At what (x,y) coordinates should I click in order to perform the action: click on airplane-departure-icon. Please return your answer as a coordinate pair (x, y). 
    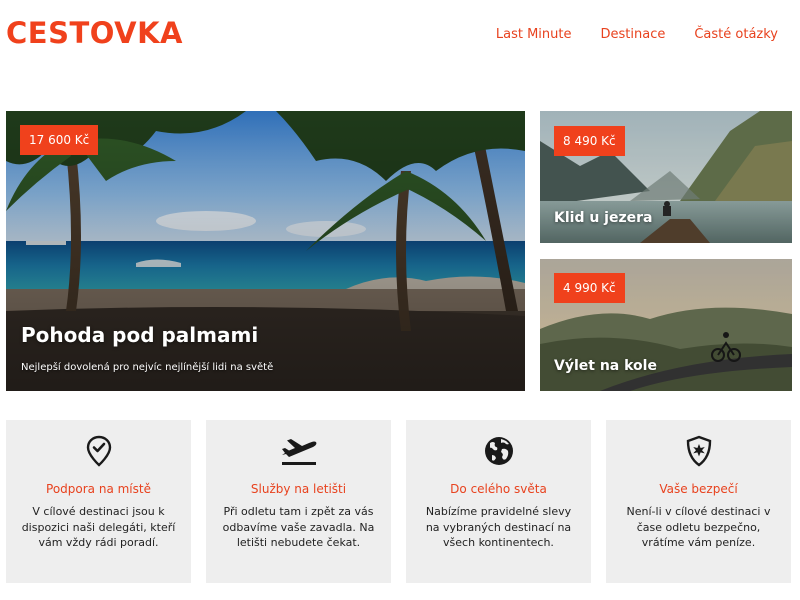
    Looking at the image, I should click on (298, 452).